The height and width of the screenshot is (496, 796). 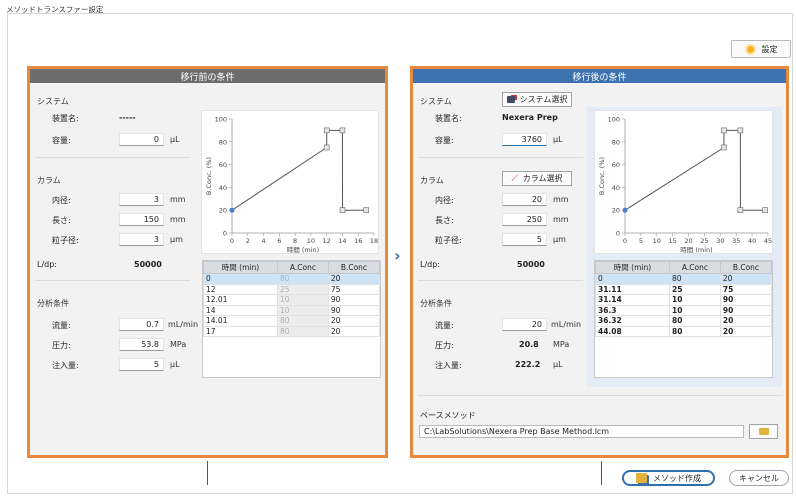 What do you see at coordinates (531, 264) in the screenshot?
I see `ldp-value: 50000` at bounding box center [531, 264].